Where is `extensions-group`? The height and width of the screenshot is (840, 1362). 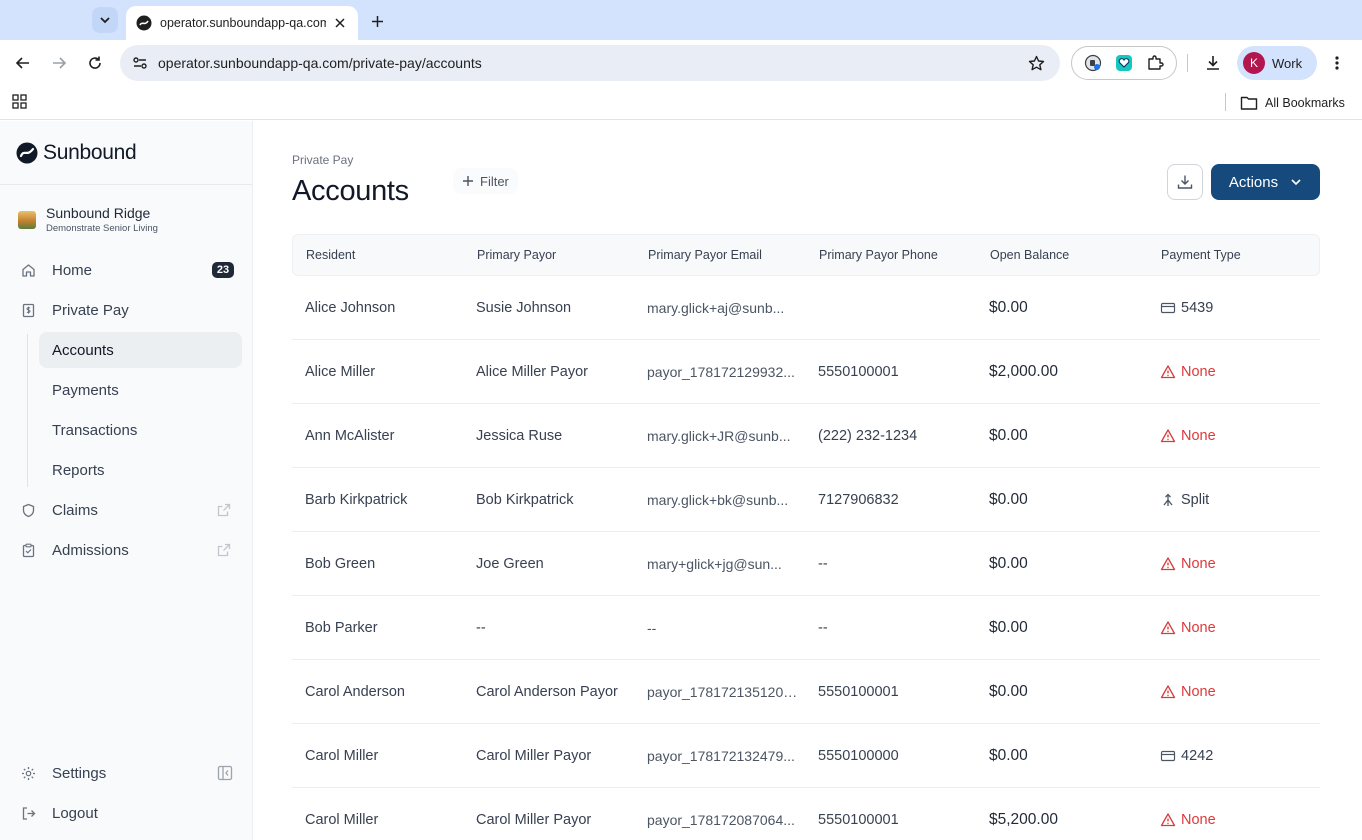
extensions-group is located at coordinates (1124, 63).